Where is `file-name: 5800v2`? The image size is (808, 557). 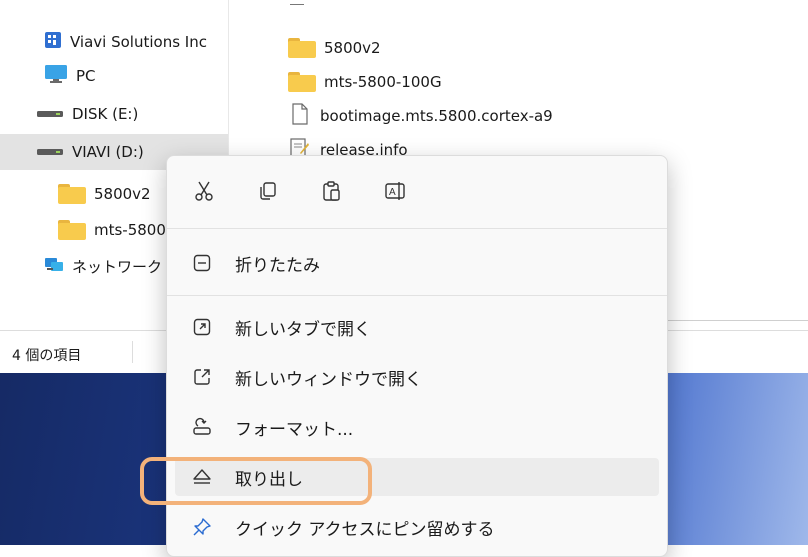 file-name: 5800v2 is located at coordinates (352, 48).